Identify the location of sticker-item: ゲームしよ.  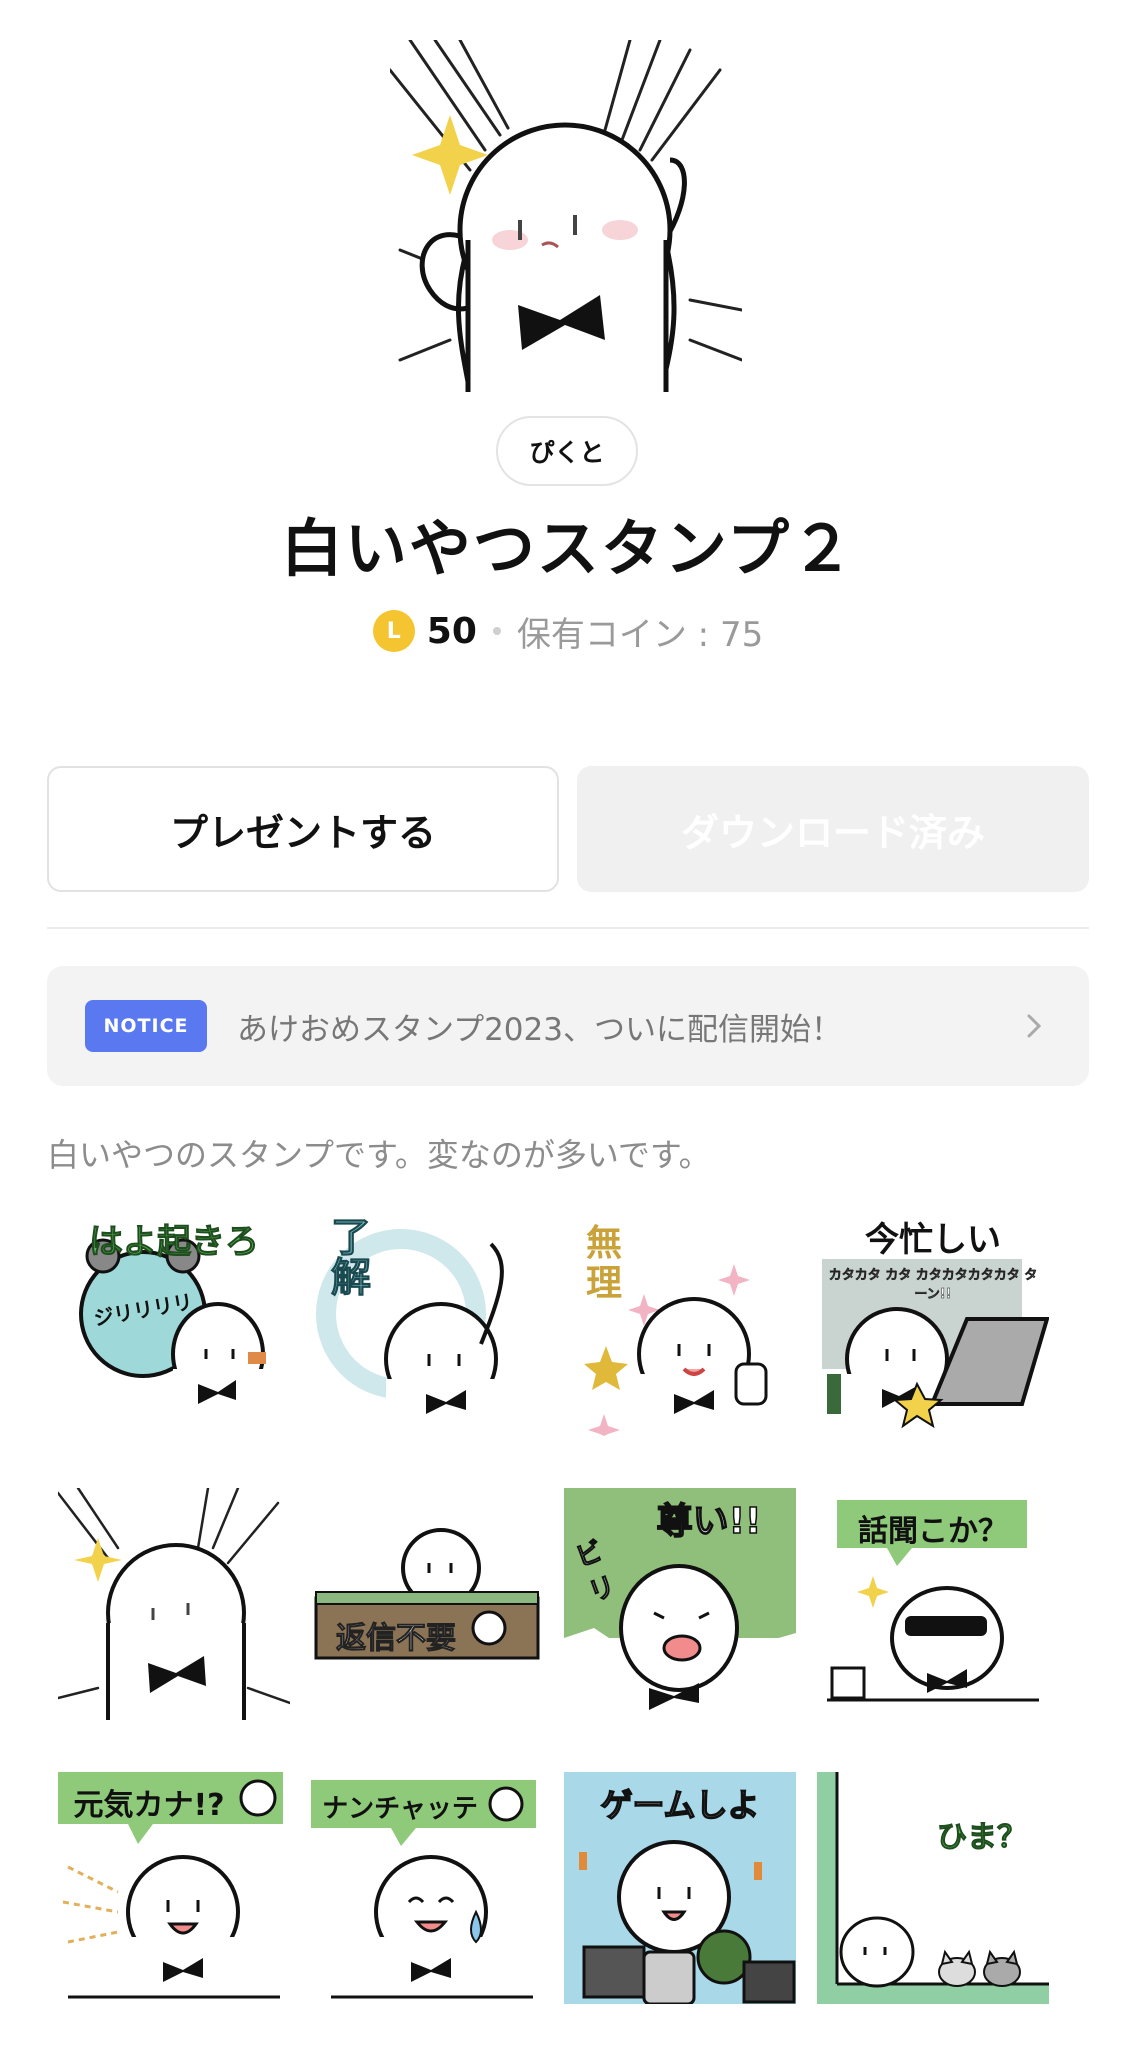
(680, 1888).